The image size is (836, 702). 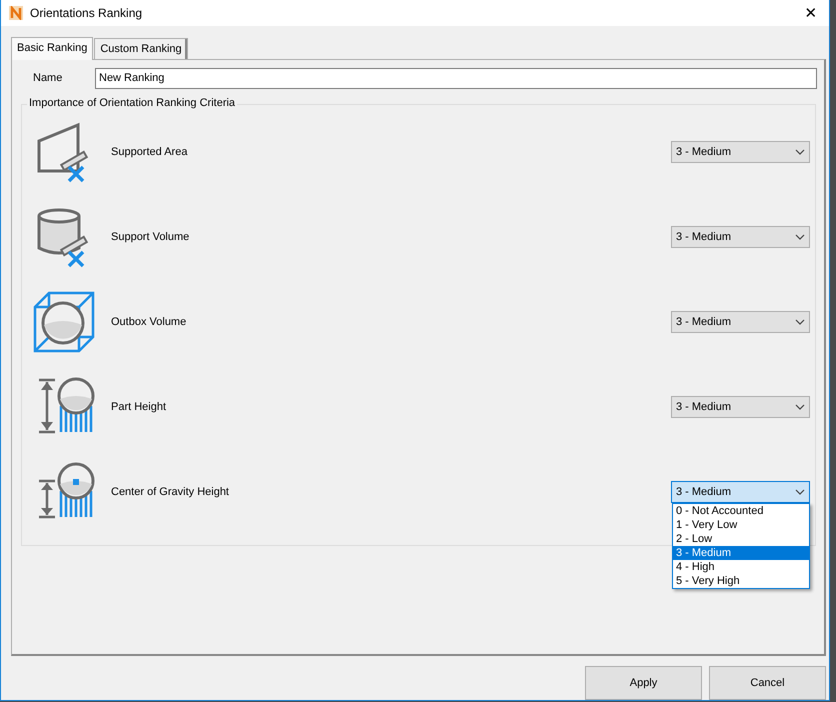 What do you see at coordinates (170, 492) in the screenshot?
I see `criterion-label: Center of Gravity Height` at bounding box center [170, 492].